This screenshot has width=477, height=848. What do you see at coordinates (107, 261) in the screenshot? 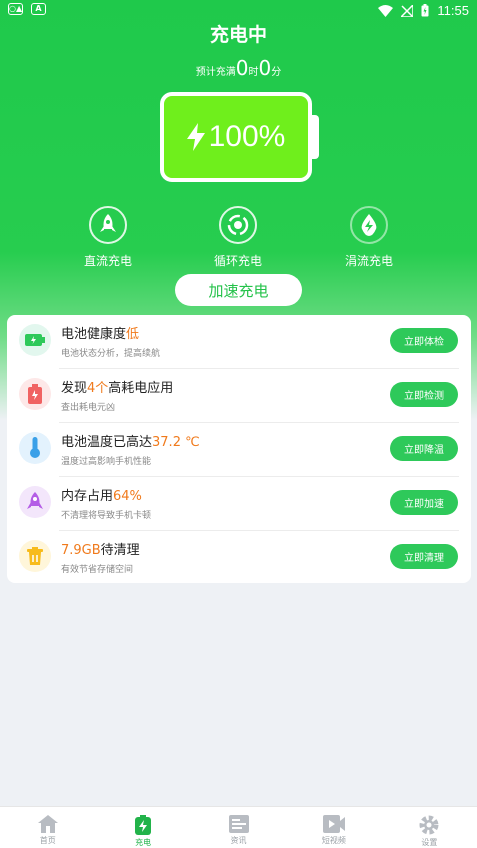
I see `mode-label: 直流充电` at bounding box center [107, 261].